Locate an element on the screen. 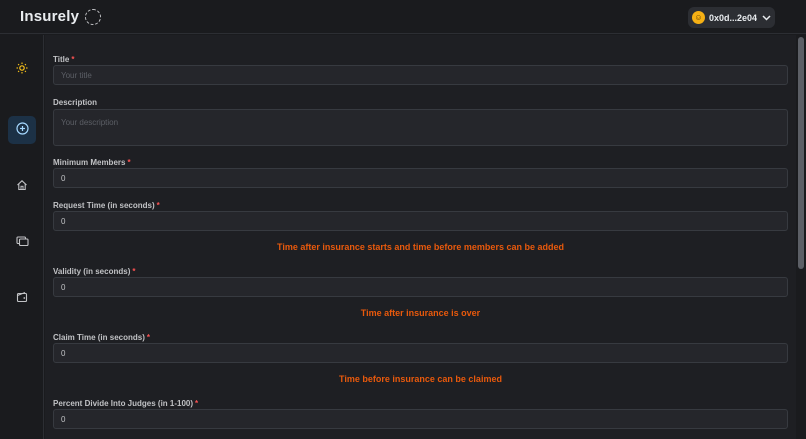 Image resolution: width=806 pixels, height=439 pixels. claim-time-hint: Time before insurance can be claimed is located at coordinates (420, 379).